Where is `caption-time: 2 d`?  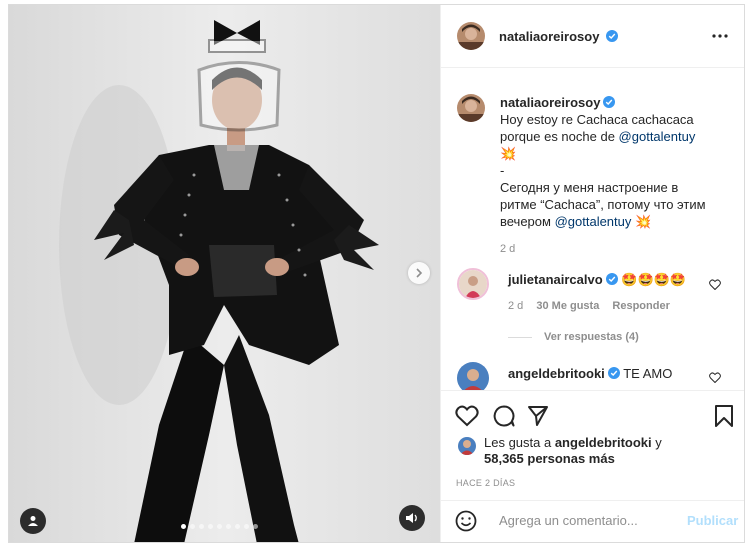
caption-time: 2 d is located at coordinates (615, 249).